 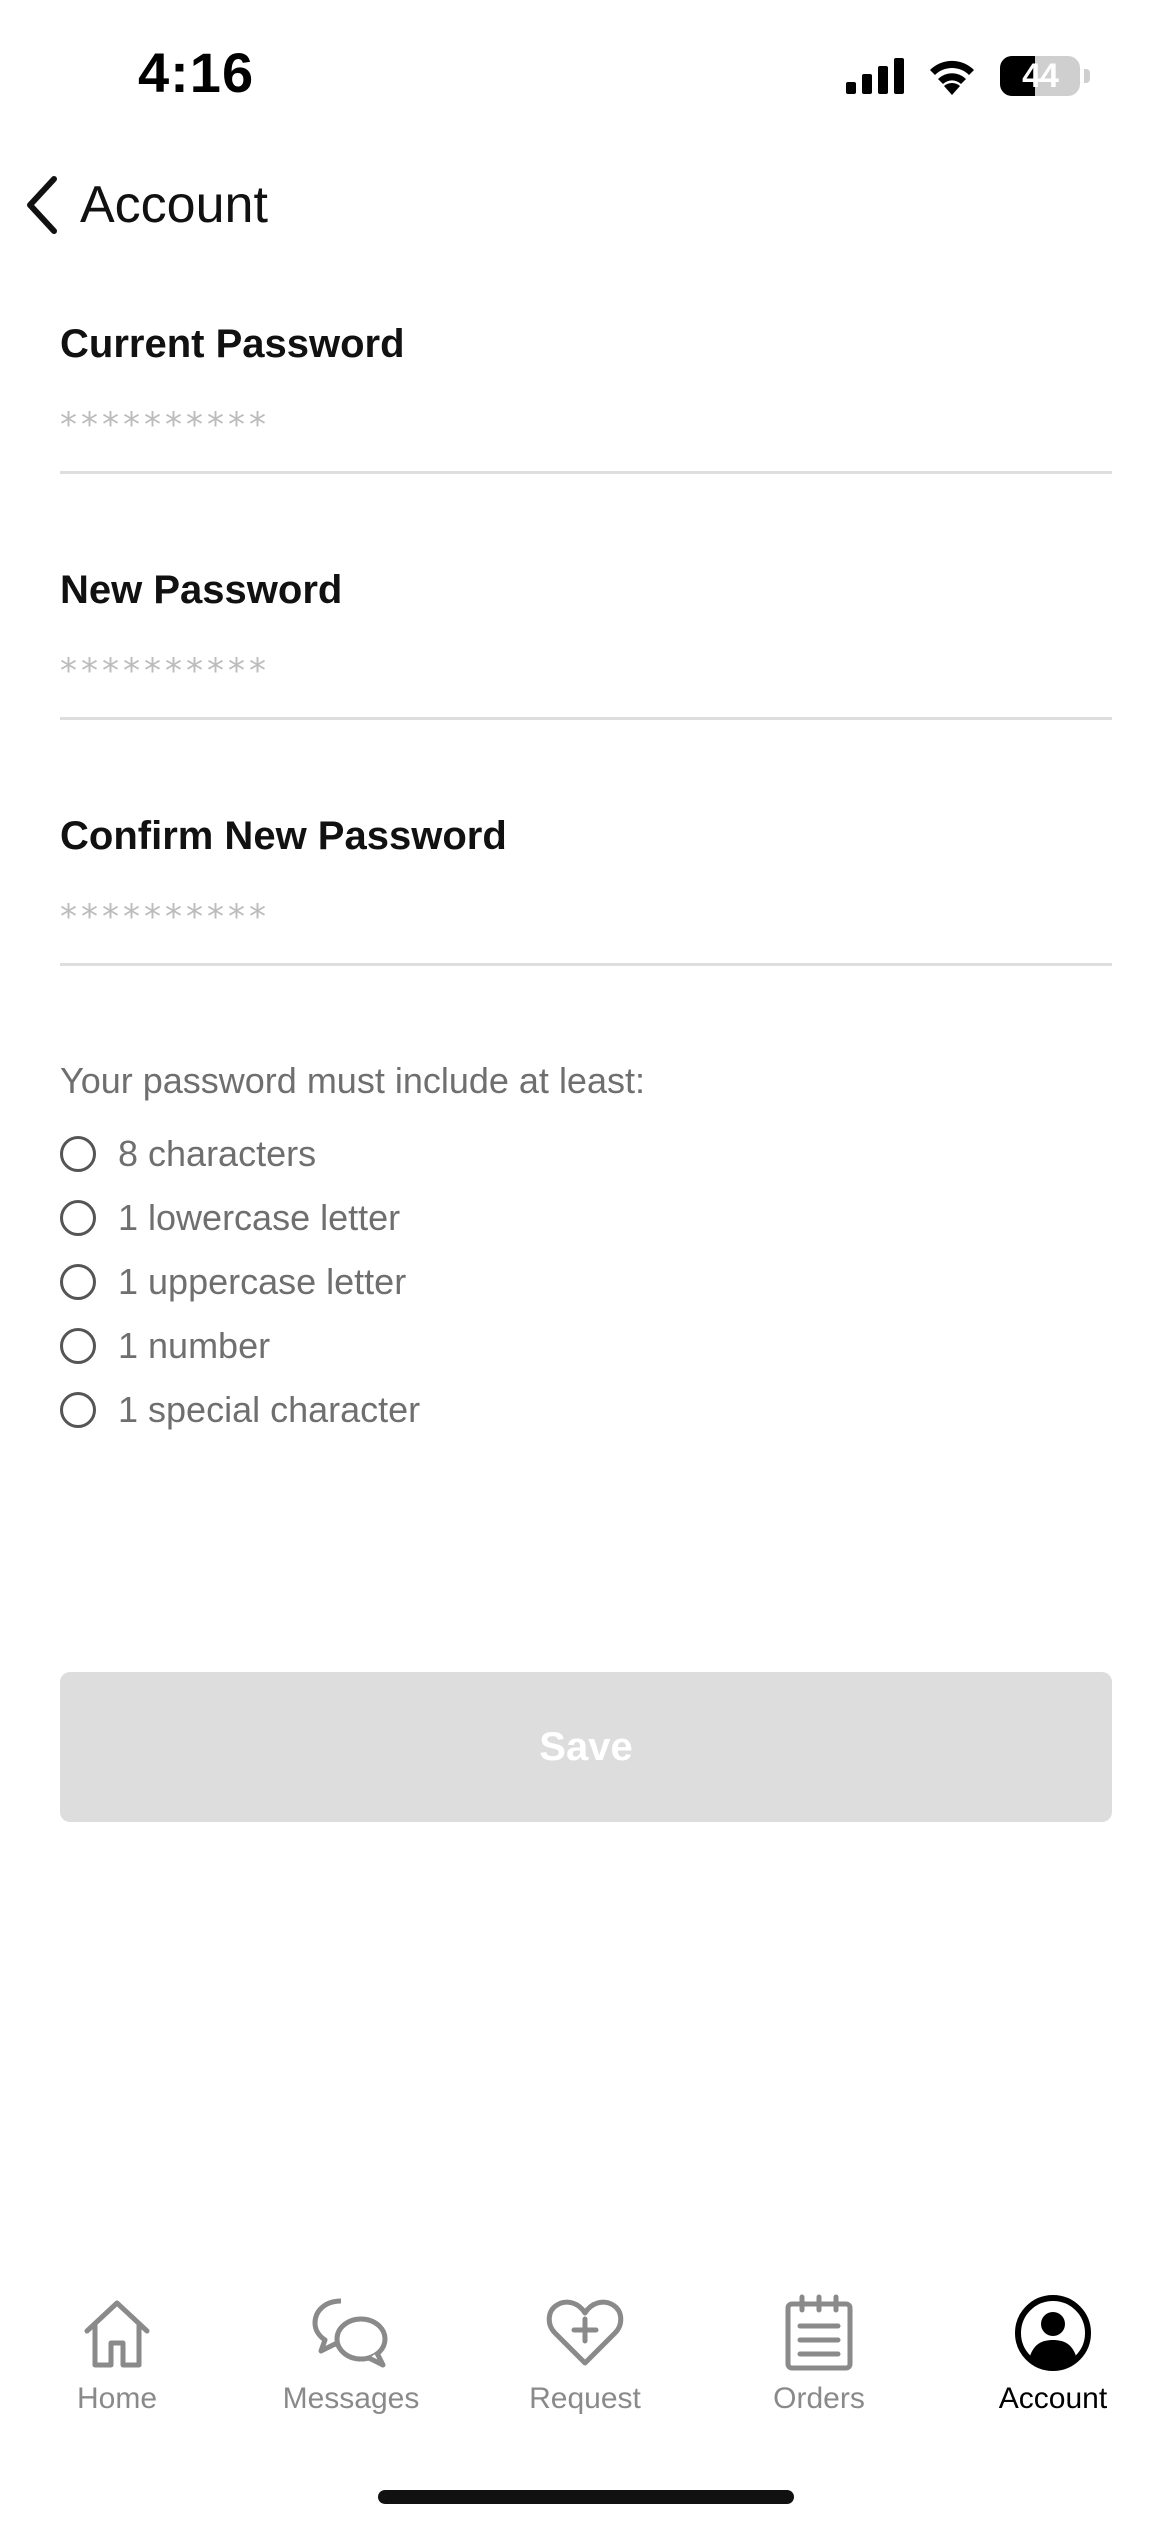 I want to click on status-time: 4:16, so click(x=196, y=72).